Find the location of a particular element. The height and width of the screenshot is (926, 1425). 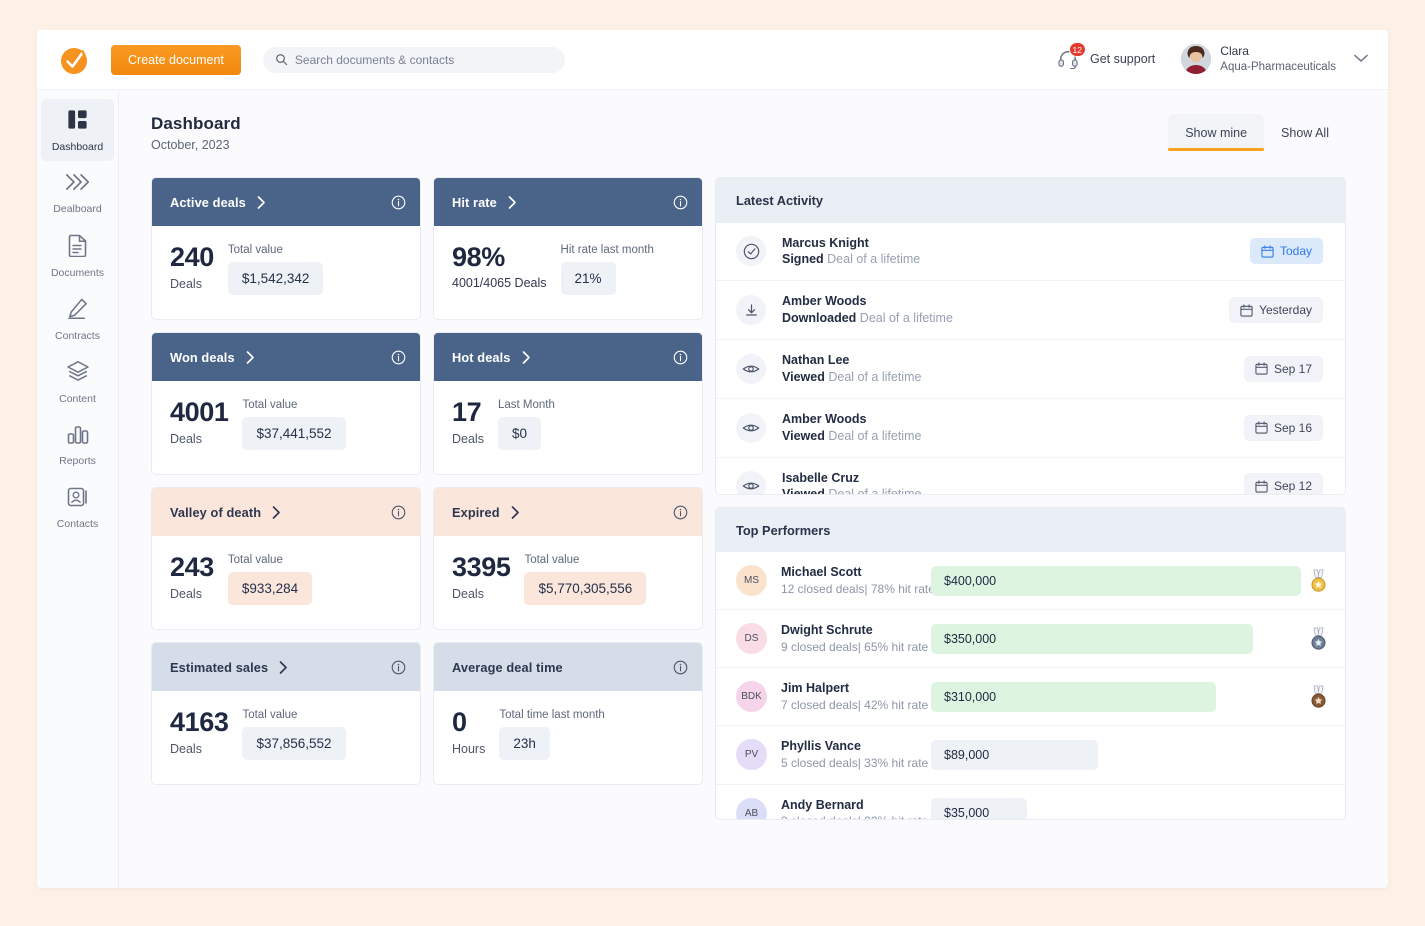

activity-date-chip: Sep 12 is located at coordinates (1283, 483).